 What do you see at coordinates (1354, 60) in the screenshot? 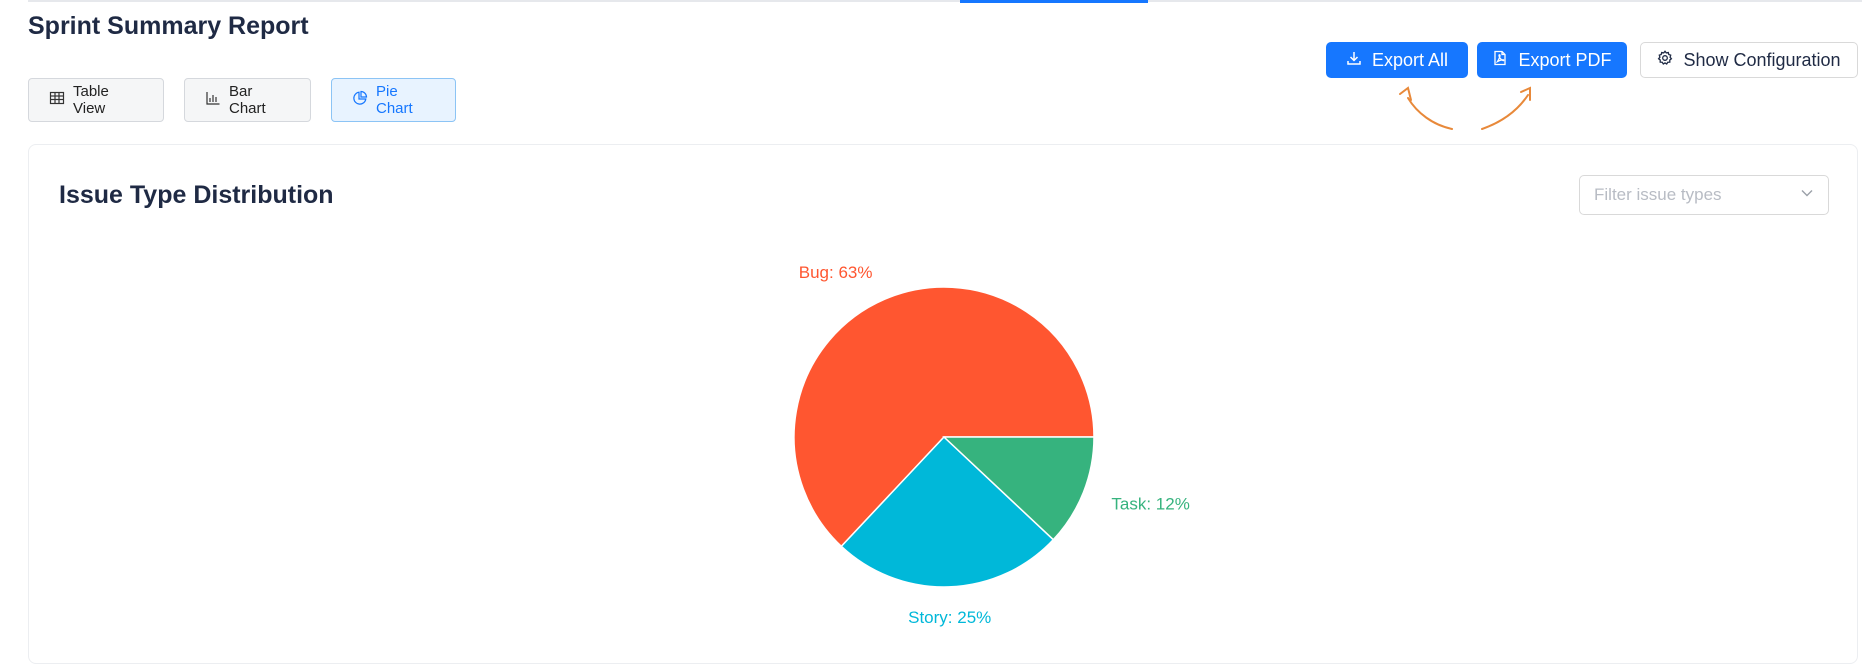
I see `download-icon` at bounding box center [1354, 60].